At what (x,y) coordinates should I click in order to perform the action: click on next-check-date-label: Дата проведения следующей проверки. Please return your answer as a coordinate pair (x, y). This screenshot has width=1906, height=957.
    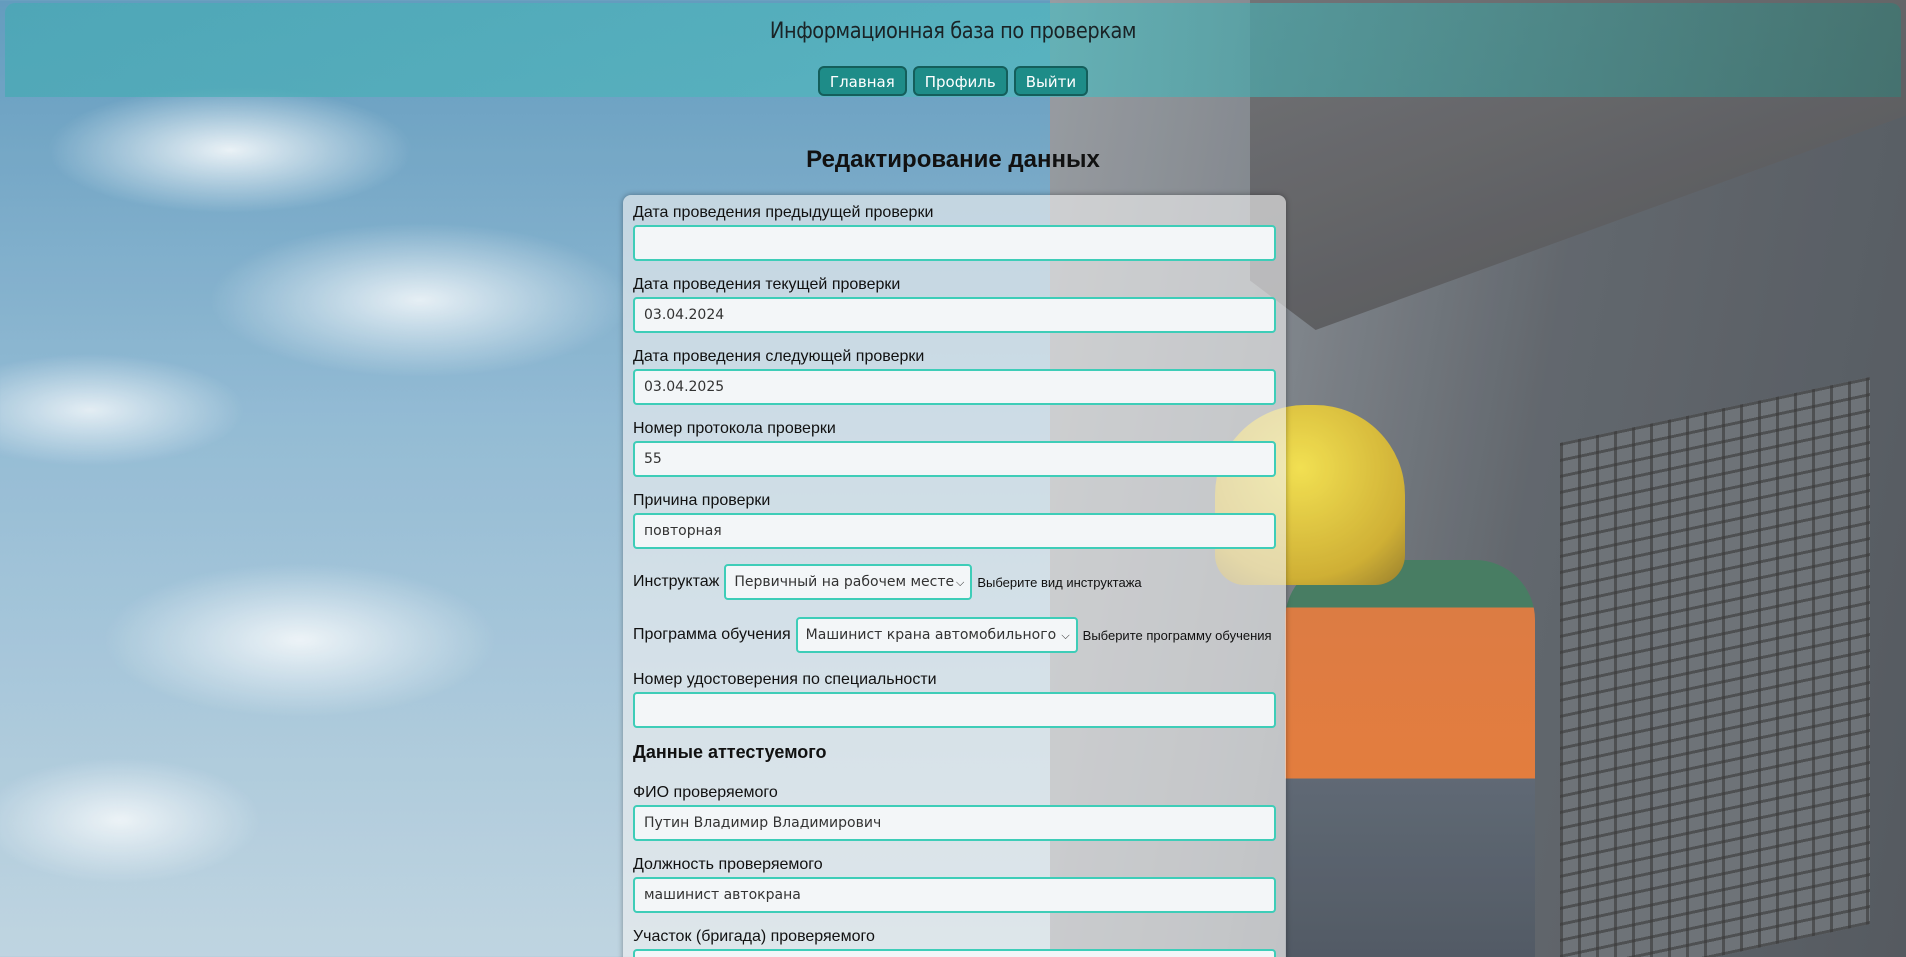
    Looking at the image, I should click on (779, 356).